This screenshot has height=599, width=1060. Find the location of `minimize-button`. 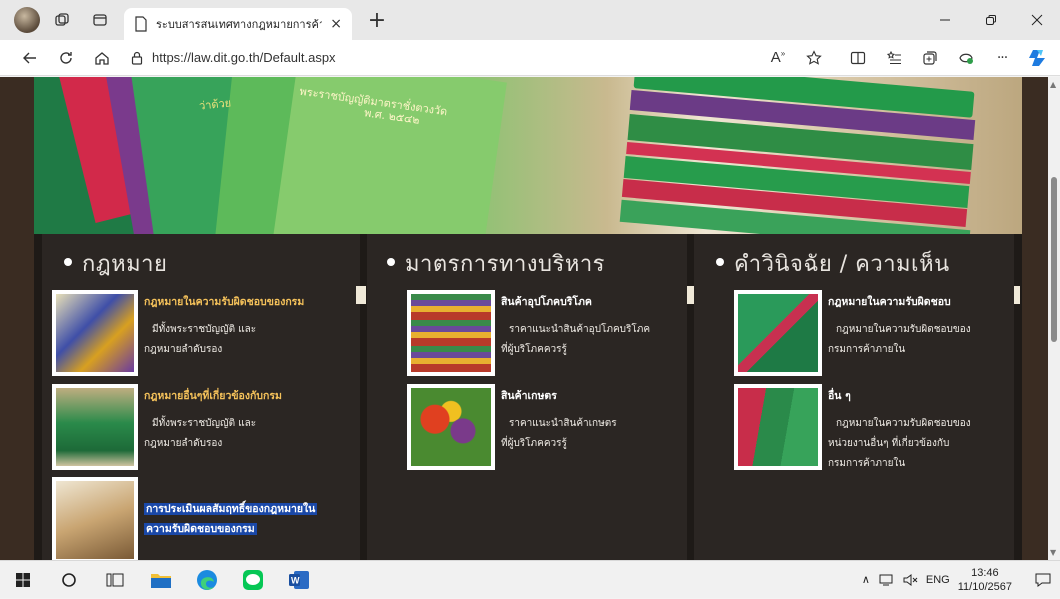

minimize-button is located at coordinates (945, 20).